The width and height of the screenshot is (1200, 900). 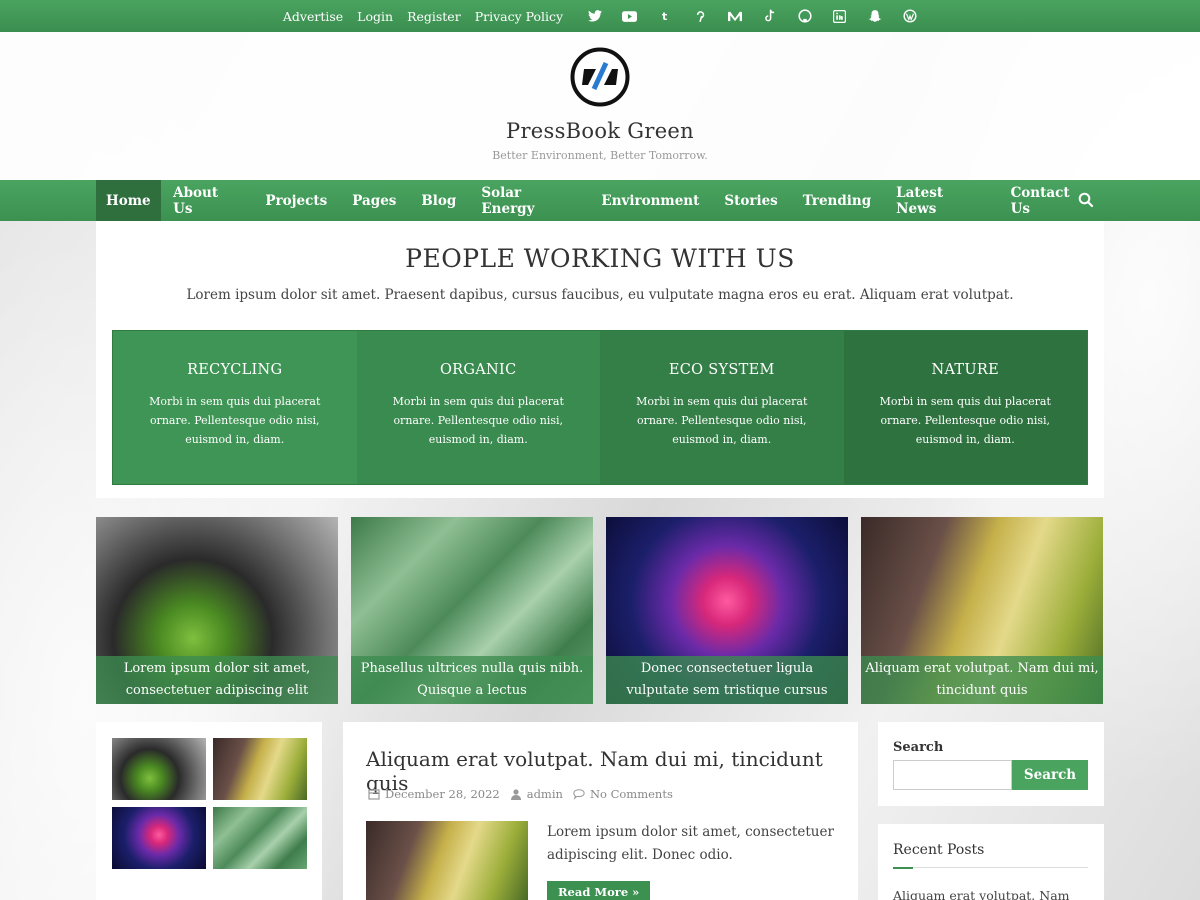 I want to click on divider, so click(x=990, y=868).